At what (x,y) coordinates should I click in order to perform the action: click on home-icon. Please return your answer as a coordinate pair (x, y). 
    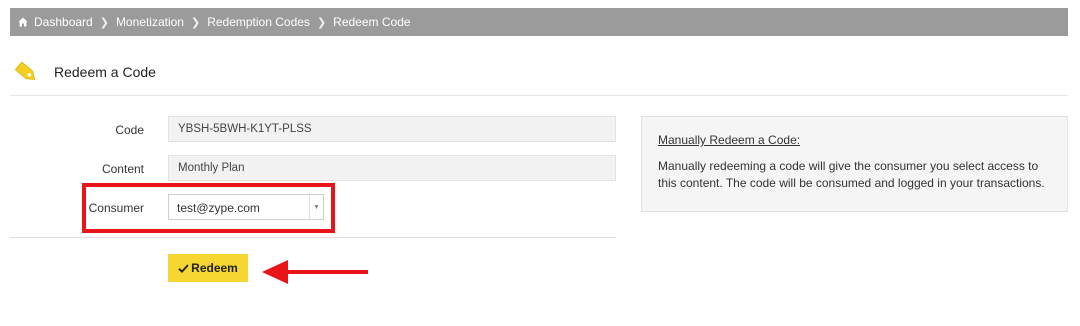
    Looking at the image, I should click on (23, 22).